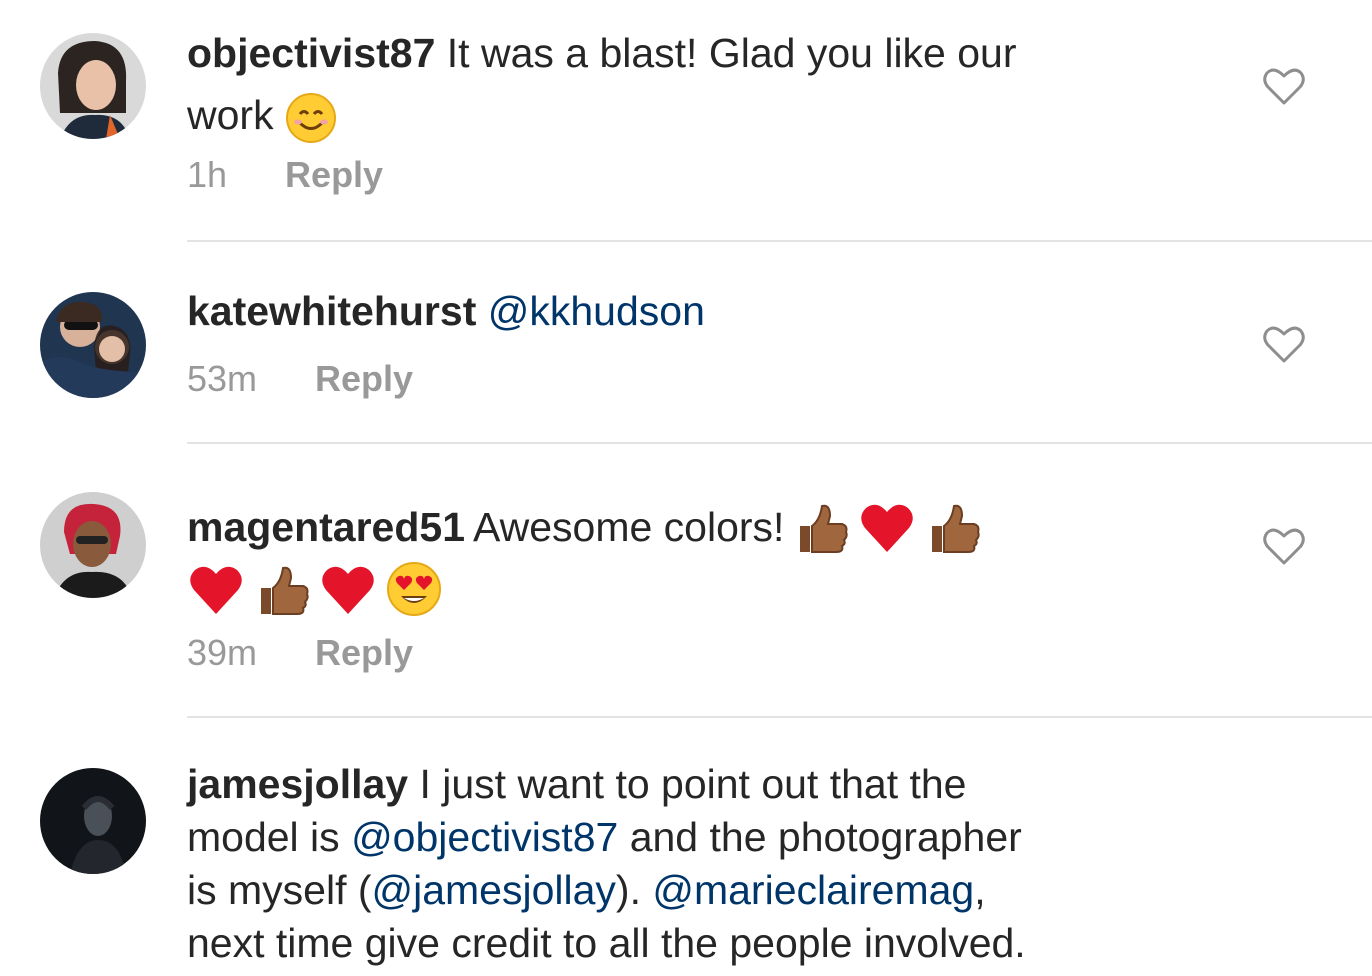 Image resolution: width=1372 pixels, height=976 pixels. What do you see at coordinates (697, 379) in the screenshot?
I see `comment-meta: 53m Reply` at bounding box center [697, 379].